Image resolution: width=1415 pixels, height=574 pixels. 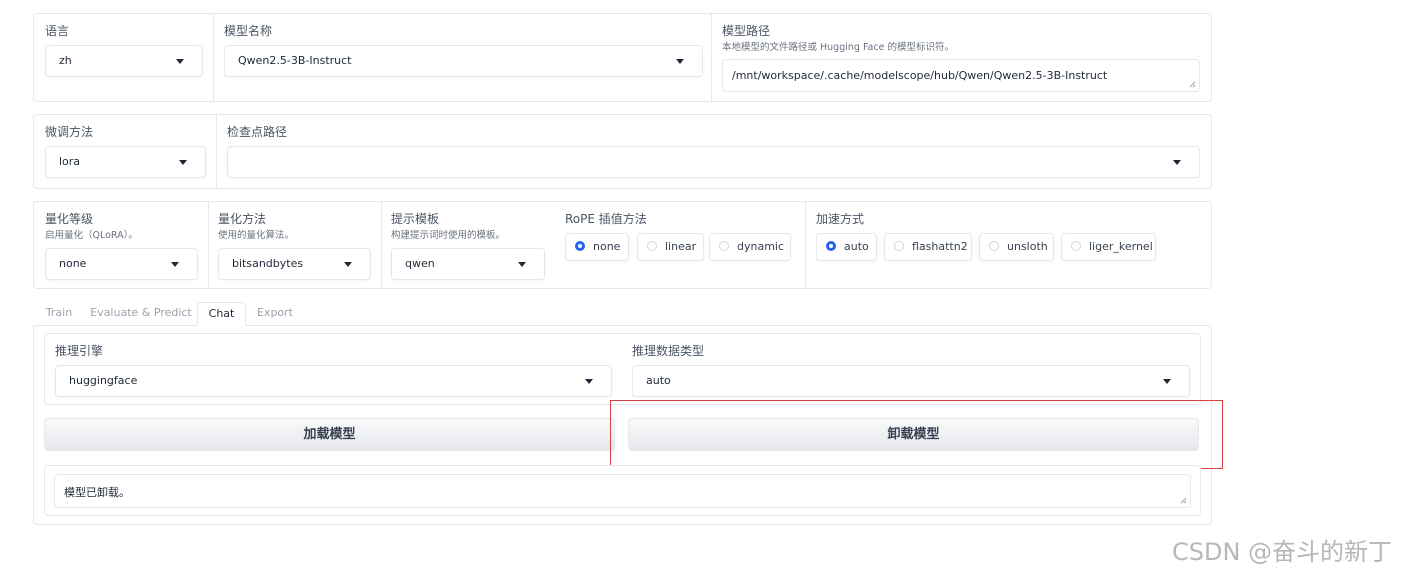 I want to click on infer-dtype-dropdown: auto, so click(x=911, y=381).